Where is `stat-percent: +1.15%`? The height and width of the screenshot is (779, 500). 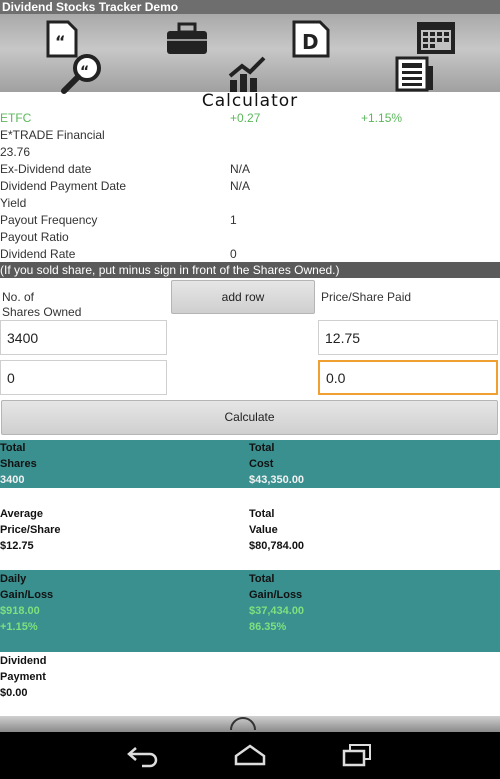
stat-percent: +1.15% is located at coordinates (19, 627).